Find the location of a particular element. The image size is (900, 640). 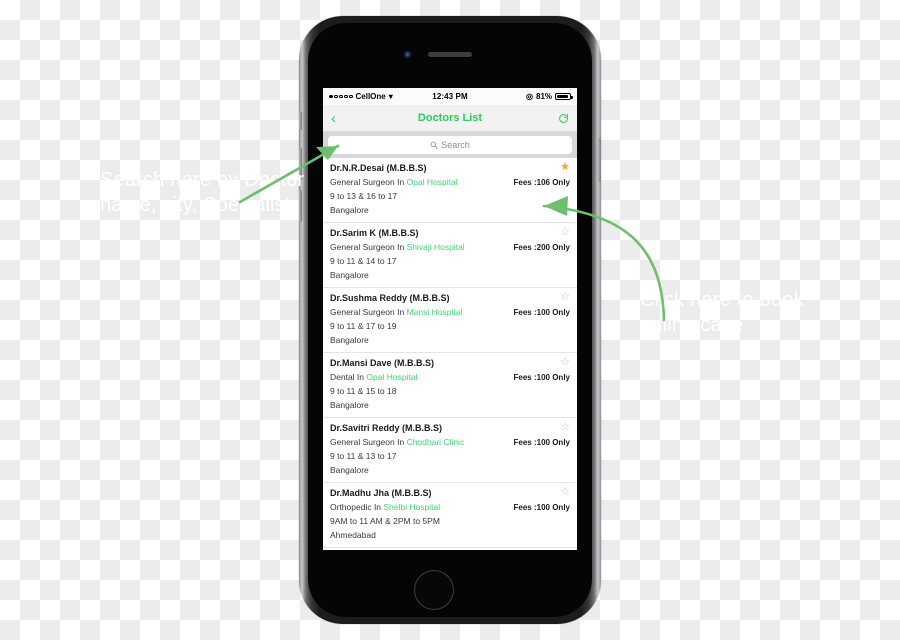

camera-lens-dot is located at coordinates (407, 54).